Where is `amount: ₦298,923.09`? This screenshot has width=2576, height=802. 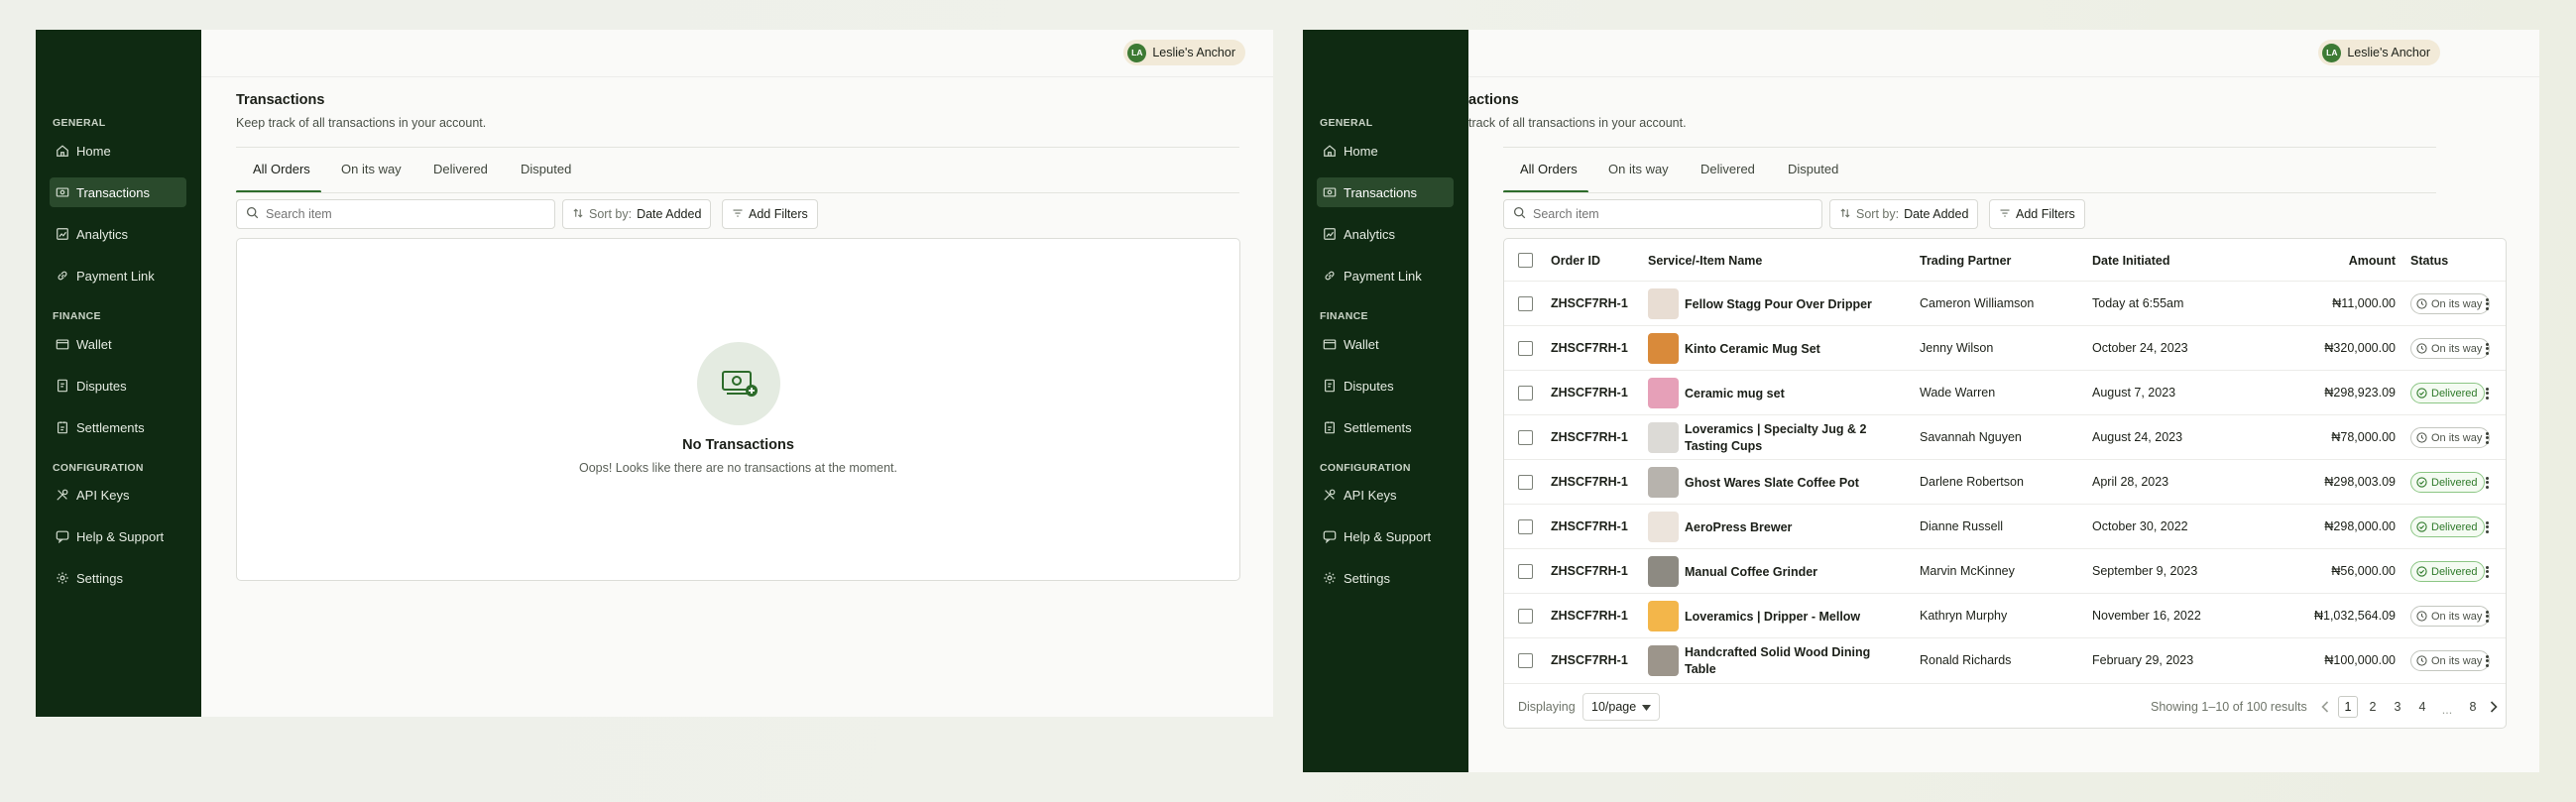
amount: ₦298,923.09 is located at coordinates (2360, 392).